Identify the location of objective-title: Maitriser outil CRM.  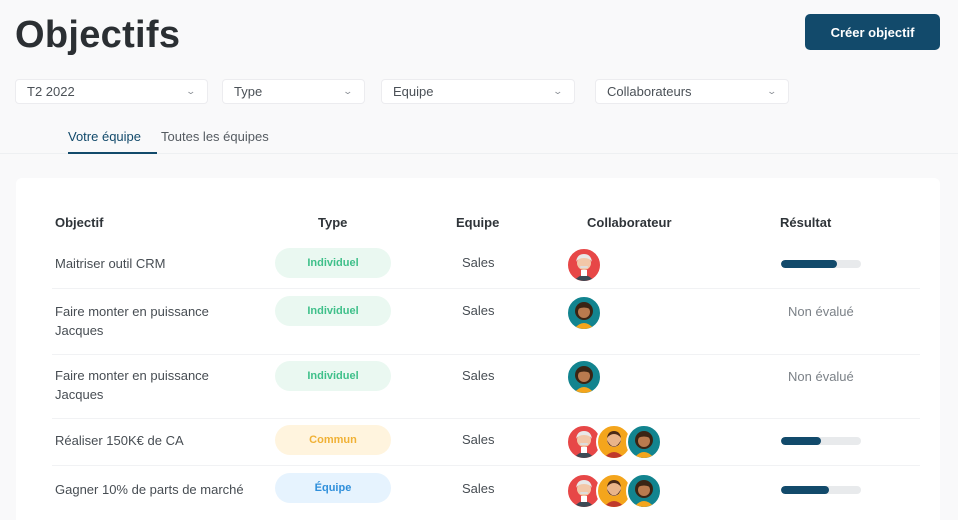
(155, 263).